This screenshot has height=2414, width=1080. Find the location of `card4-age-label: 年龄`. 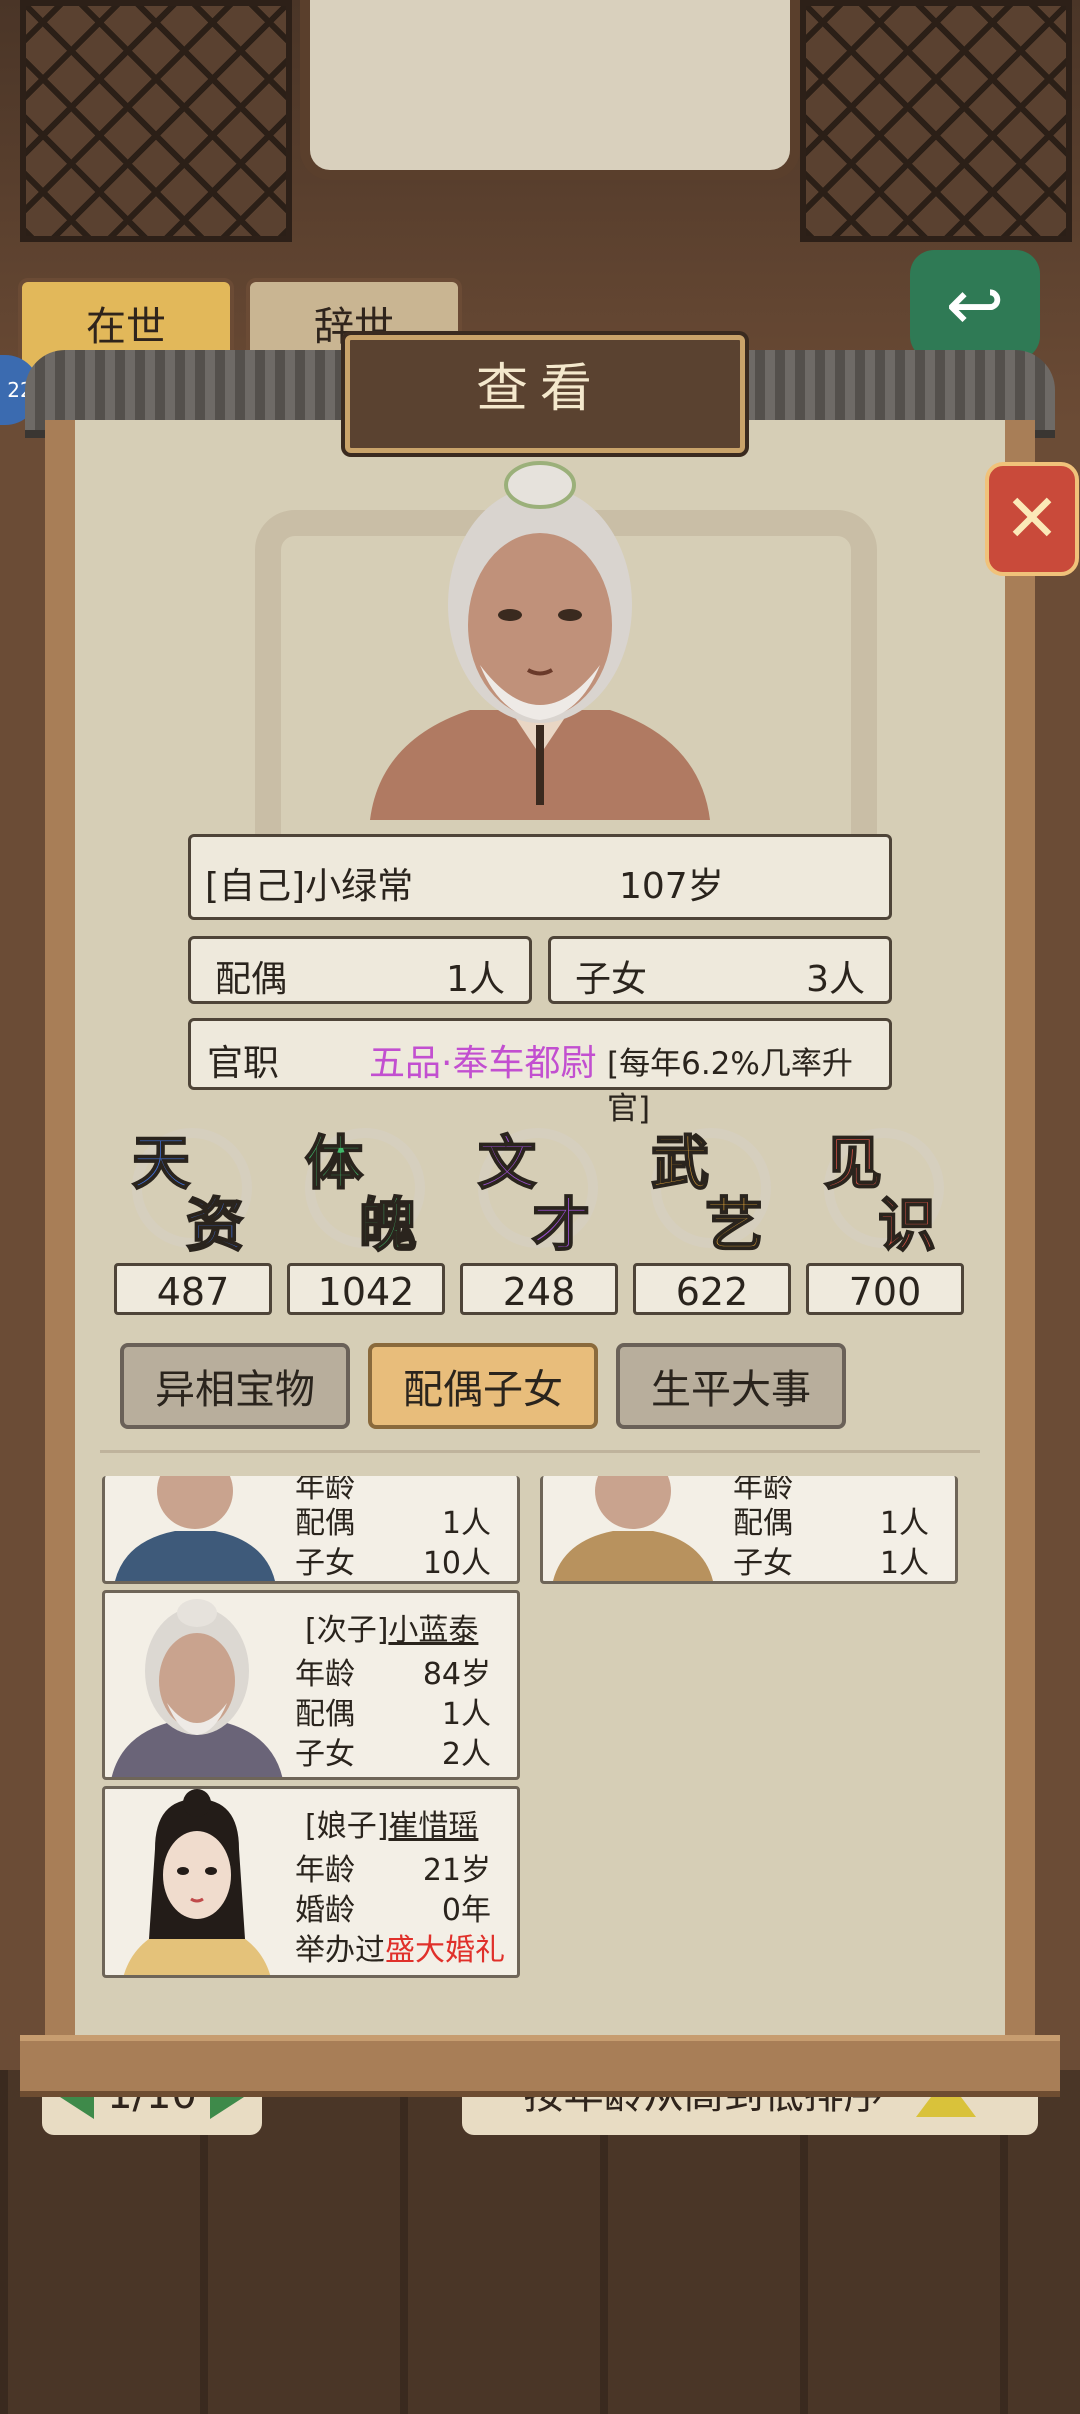

card4-age-label: 年龄 is located at coordinates (325, 1870).